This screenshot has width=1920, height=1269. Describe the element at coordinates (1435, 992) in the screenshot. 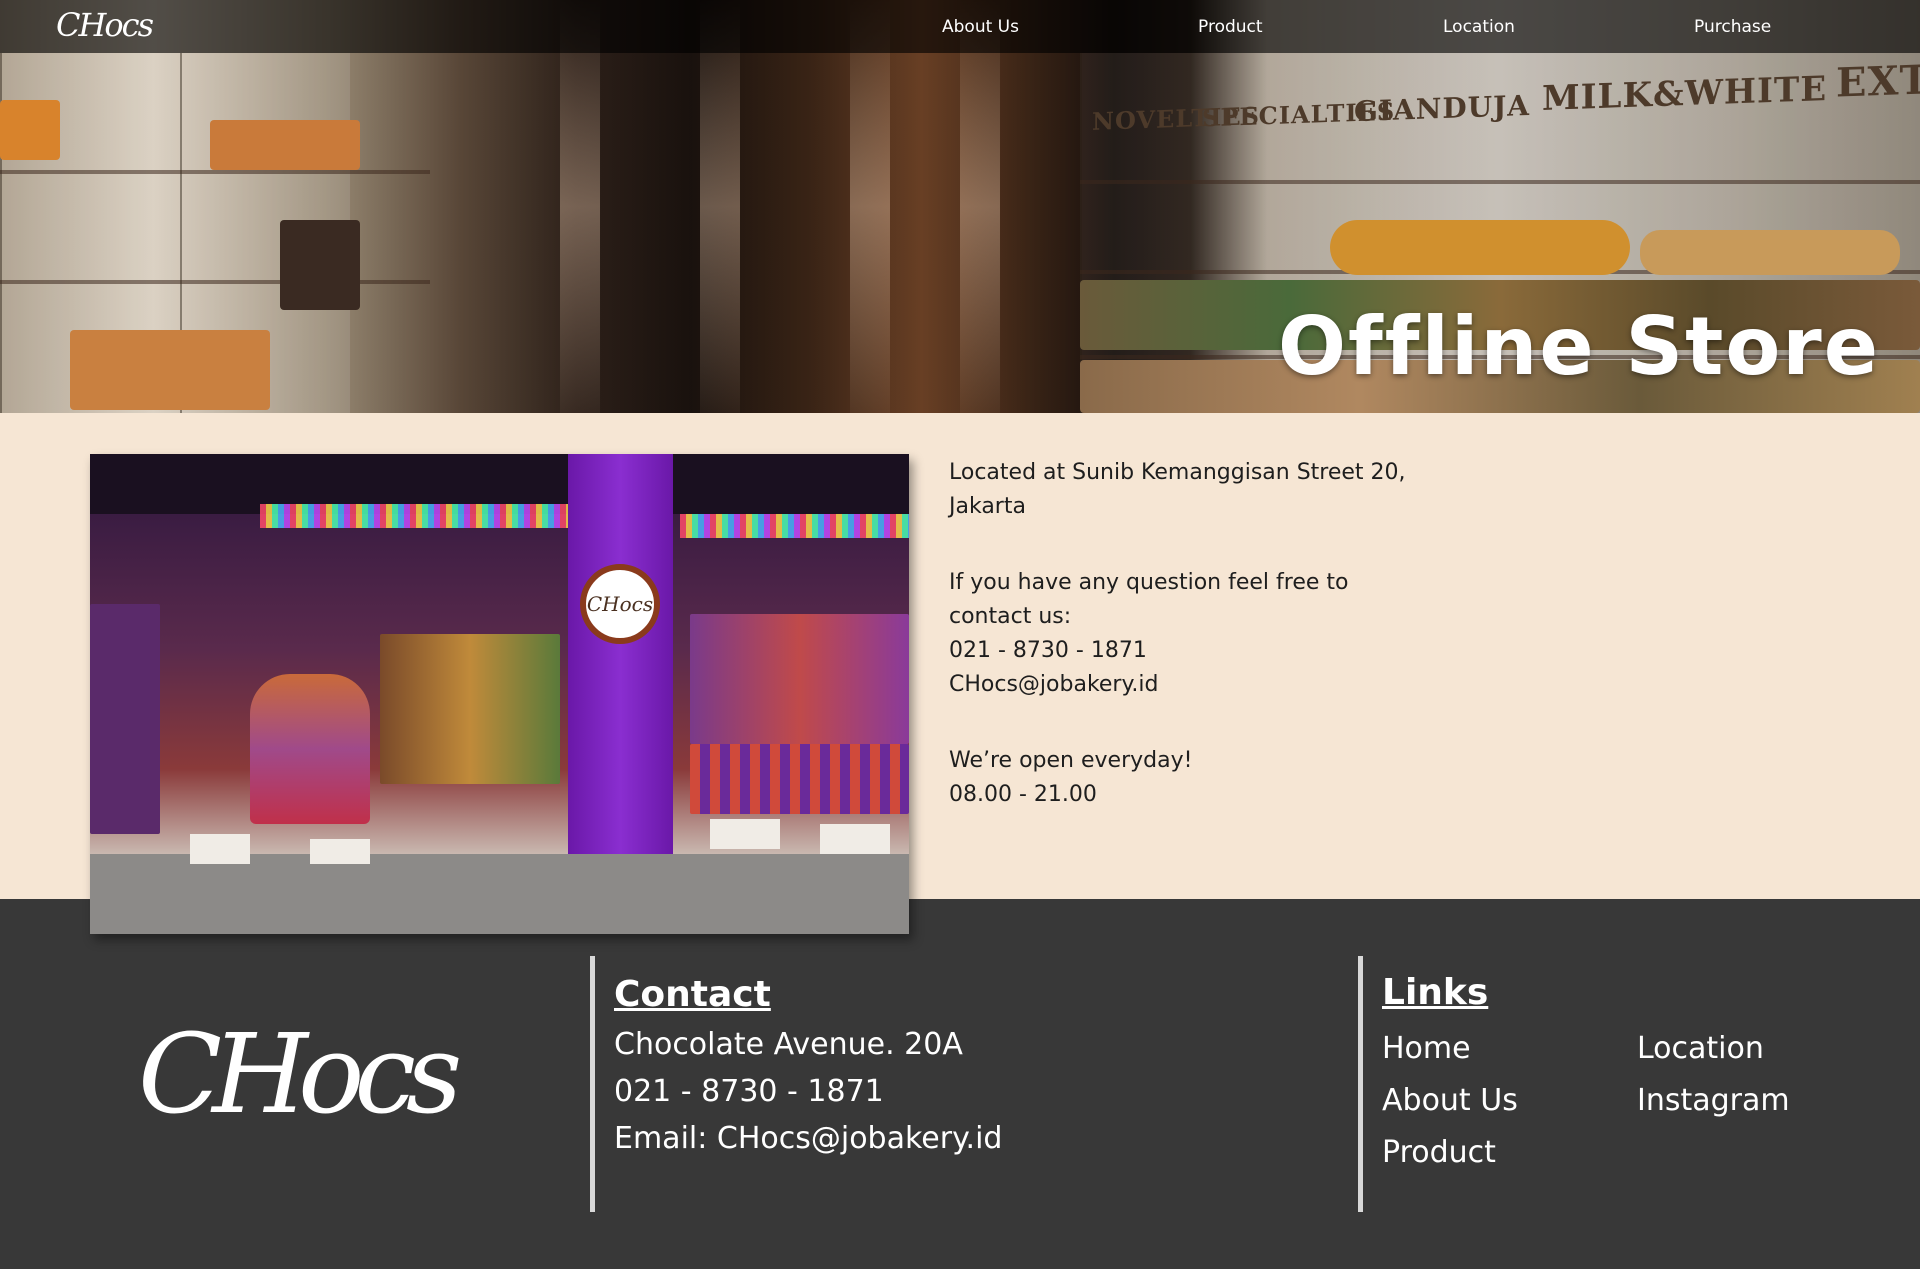

I see `links-heading: Links` at that location.